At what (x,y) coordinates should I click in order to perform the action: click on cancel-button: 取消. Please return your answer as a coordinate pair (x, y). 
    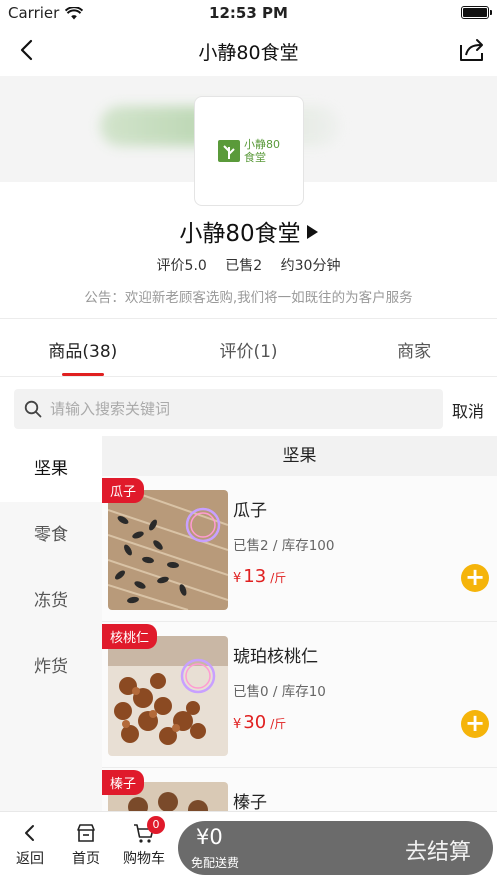
    Looking at the image, I should click on (468, 410).